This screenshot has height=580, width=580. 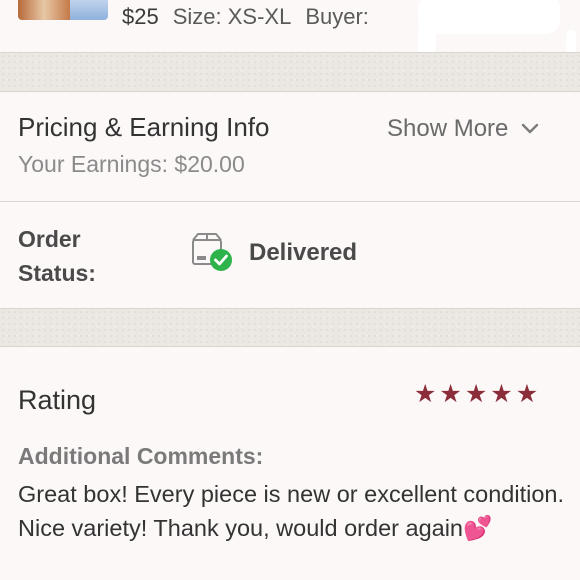 I want to click on additional-comments-label: Additional Comments:, so click(x=141, y=456).